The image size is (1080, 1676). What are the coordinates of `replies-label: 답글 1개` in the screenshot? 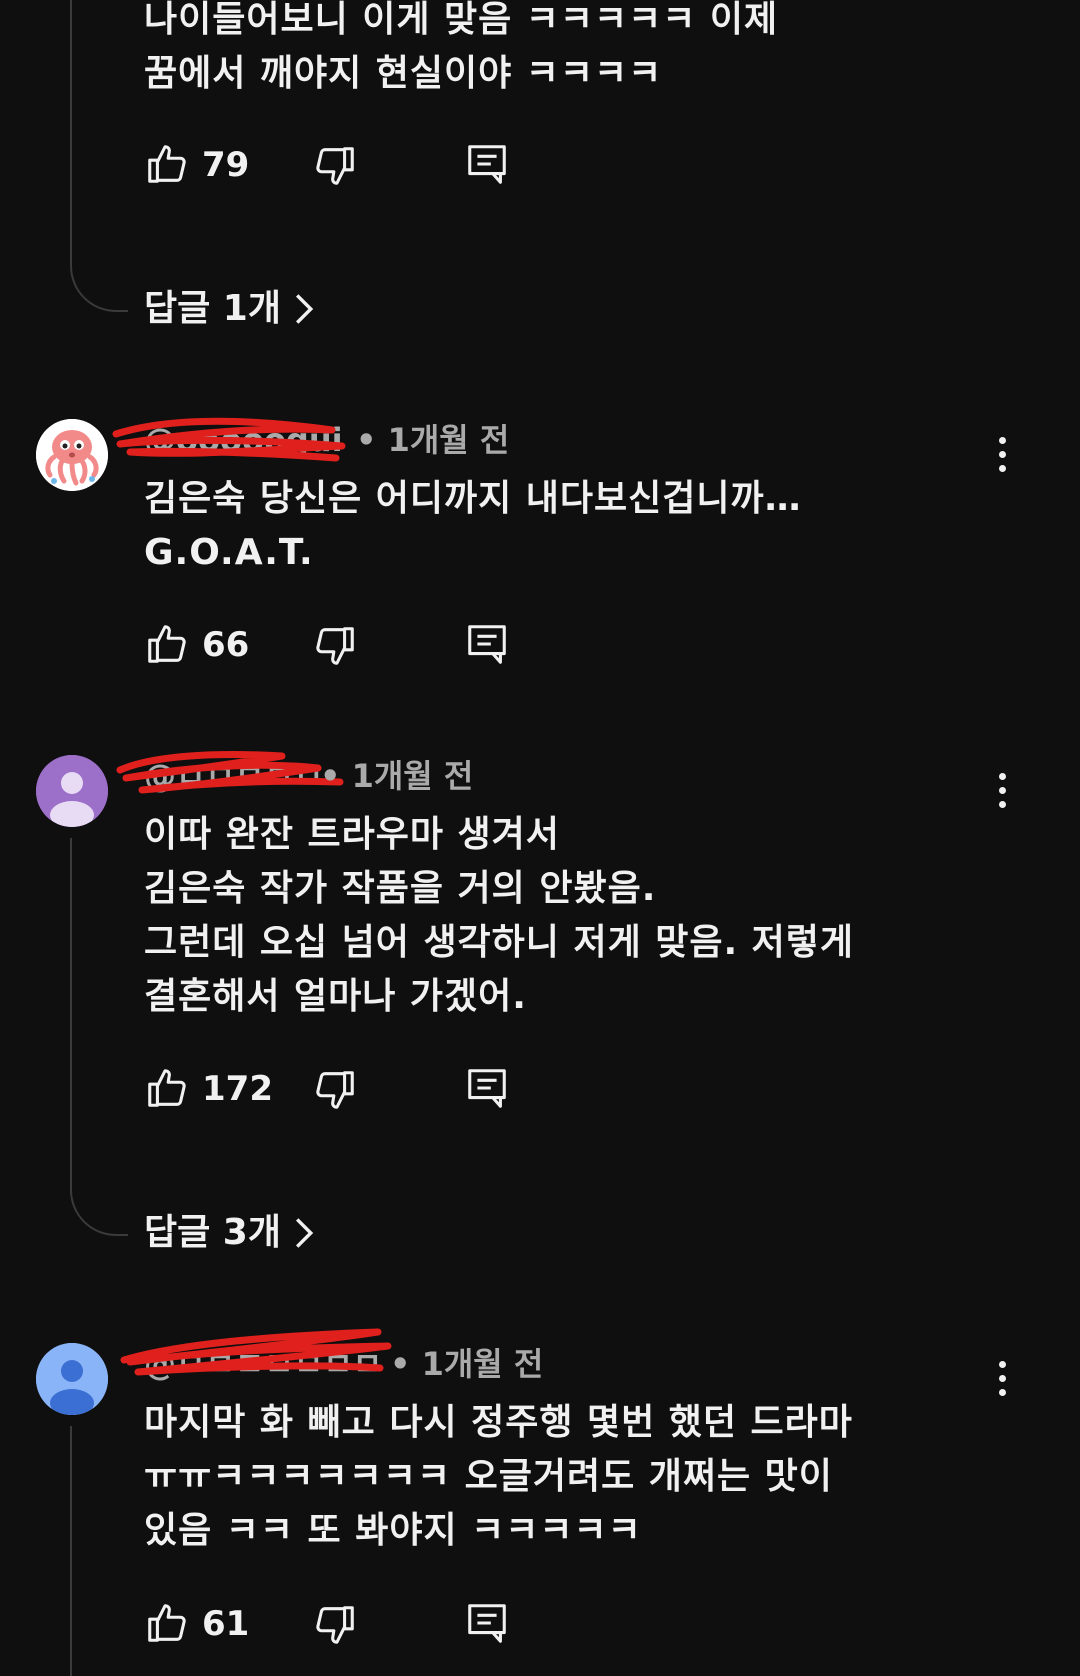 It's located at (212, 308).